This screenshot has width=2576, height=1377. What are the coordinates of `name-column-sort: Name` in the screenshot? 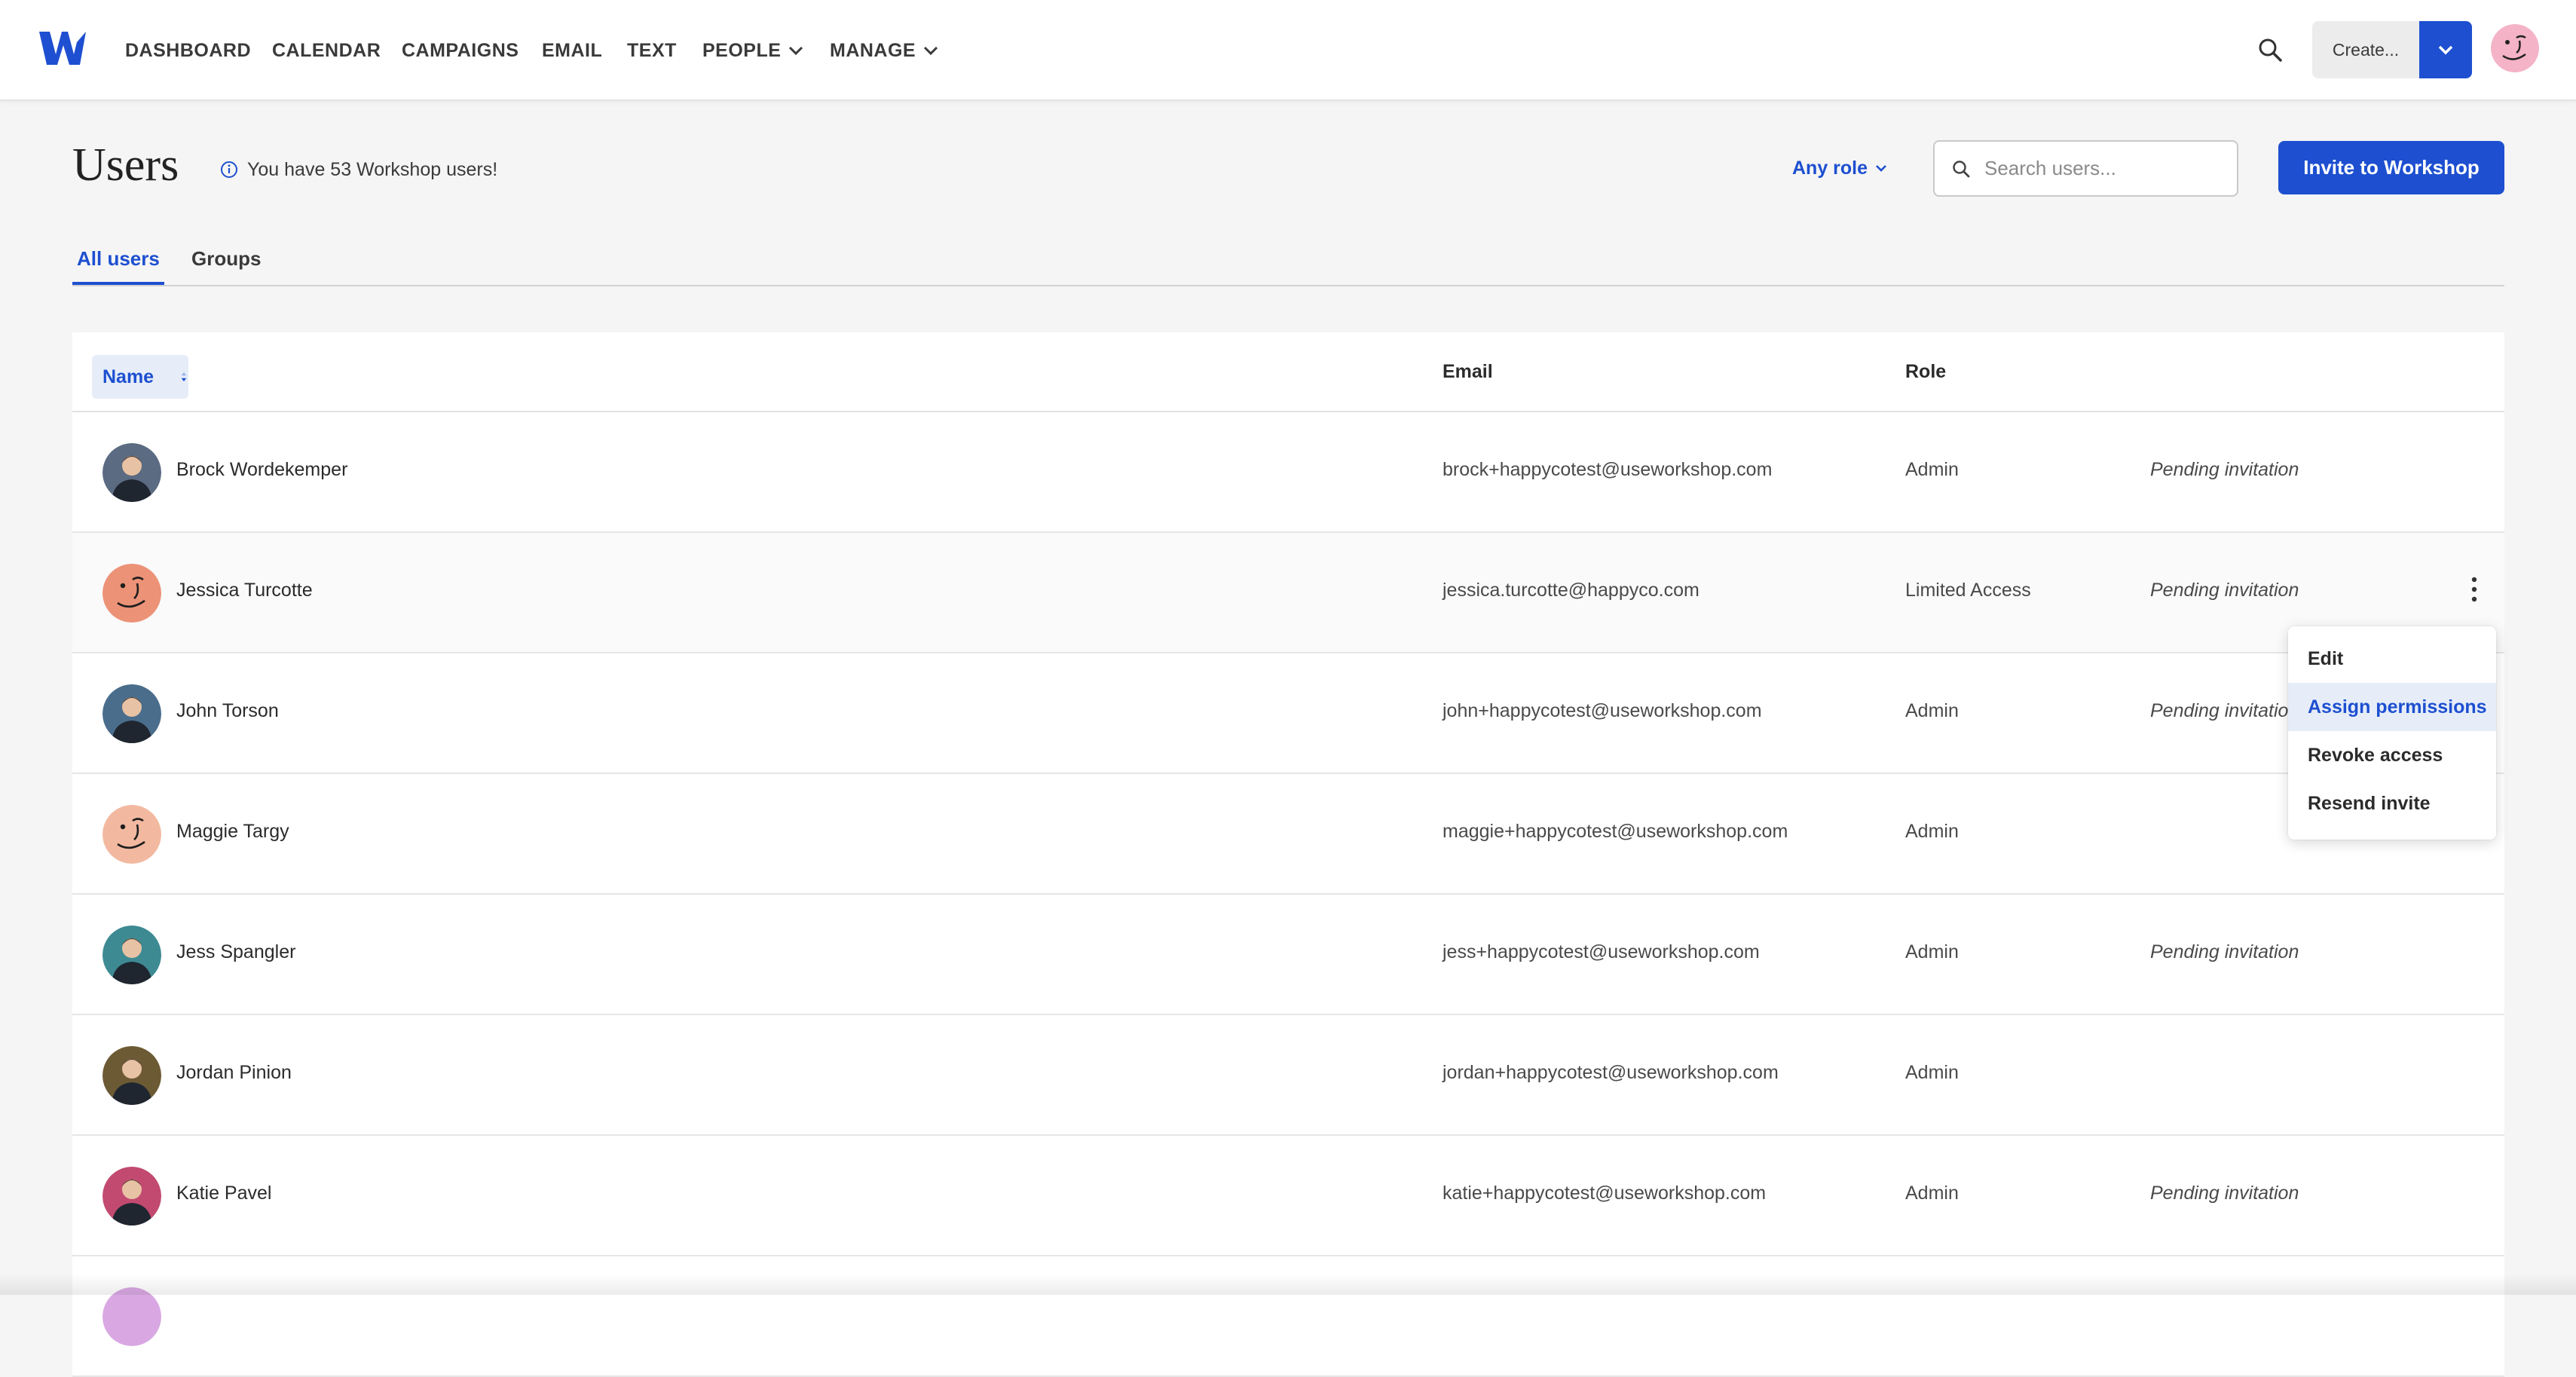 It's located at (140, 377).